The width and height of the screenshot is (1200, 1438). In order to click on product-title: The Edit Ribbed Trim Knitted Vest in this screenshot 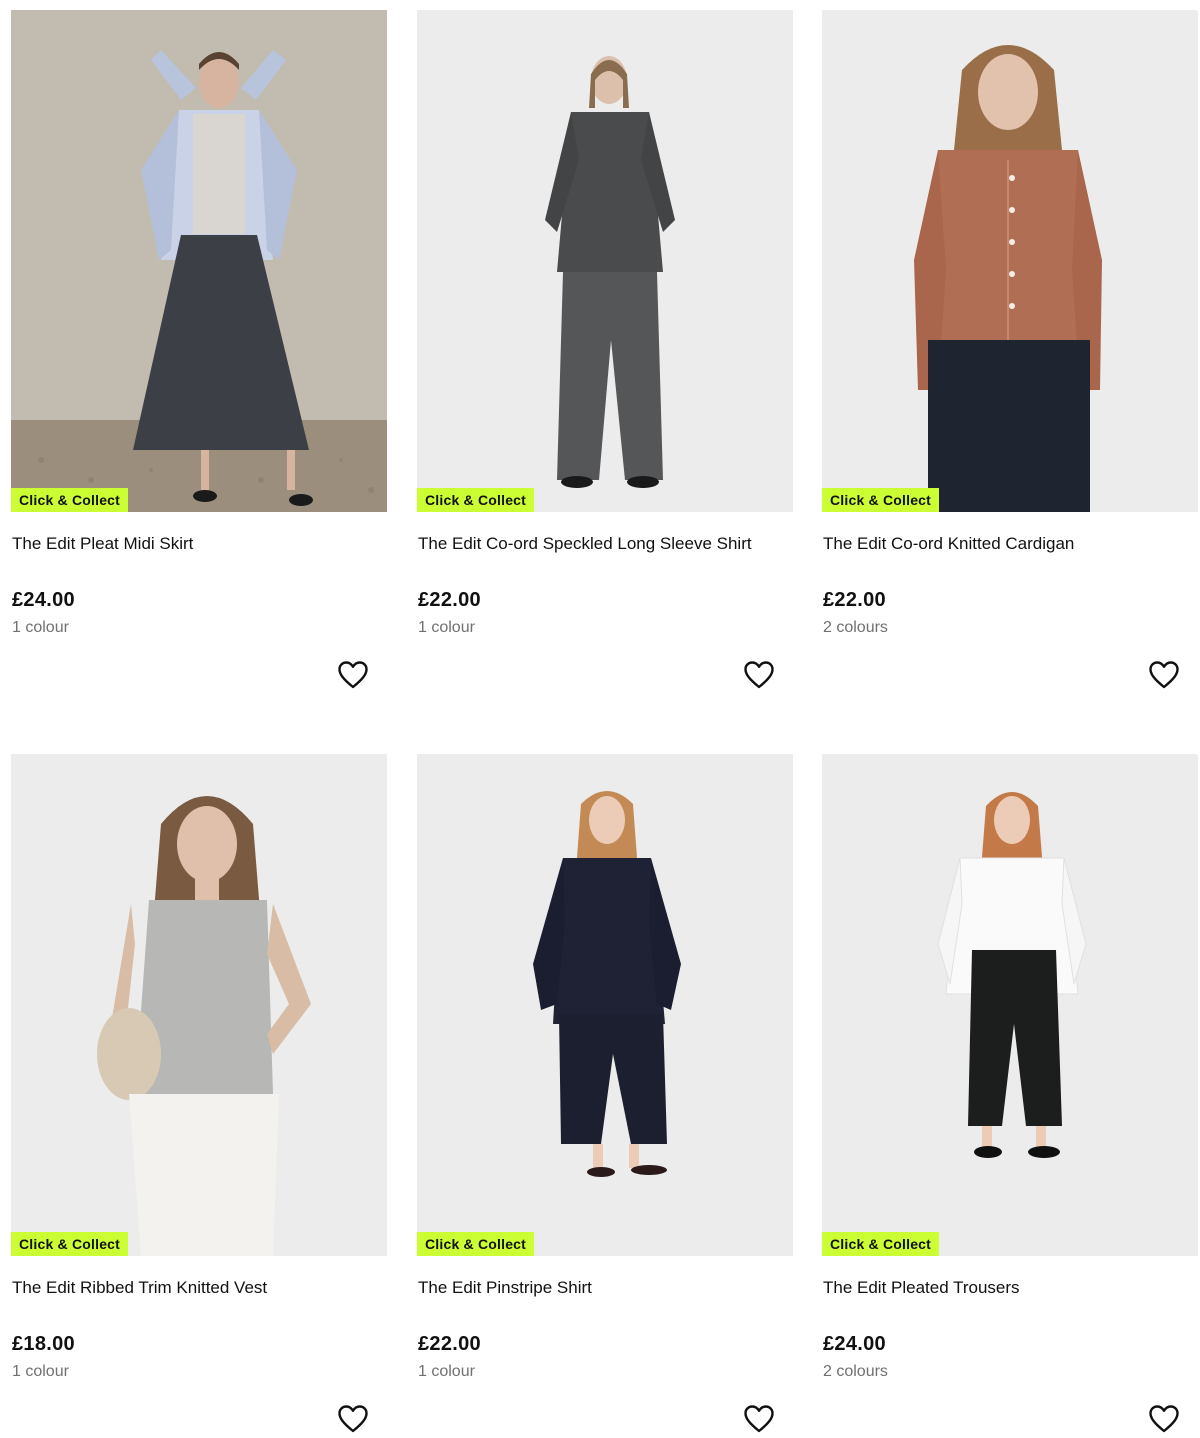, I will do `click(139, 1288)`.